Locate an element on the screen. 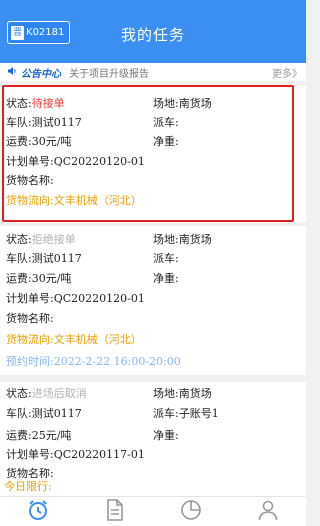  status-value: 拒绝接单 is located at coordinates (53, 239).